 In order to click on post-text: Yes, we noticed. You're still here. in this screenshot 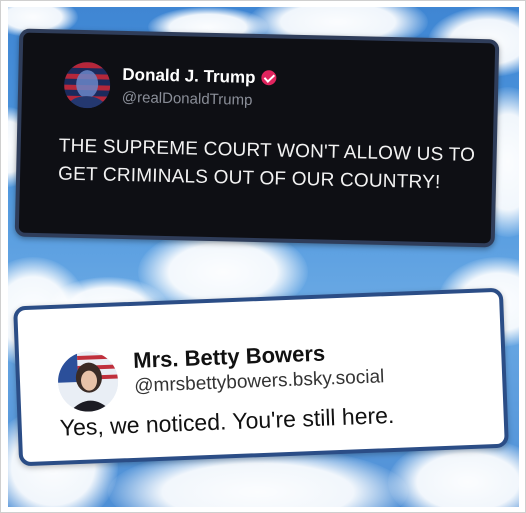, I will do `click(227, 421)`.